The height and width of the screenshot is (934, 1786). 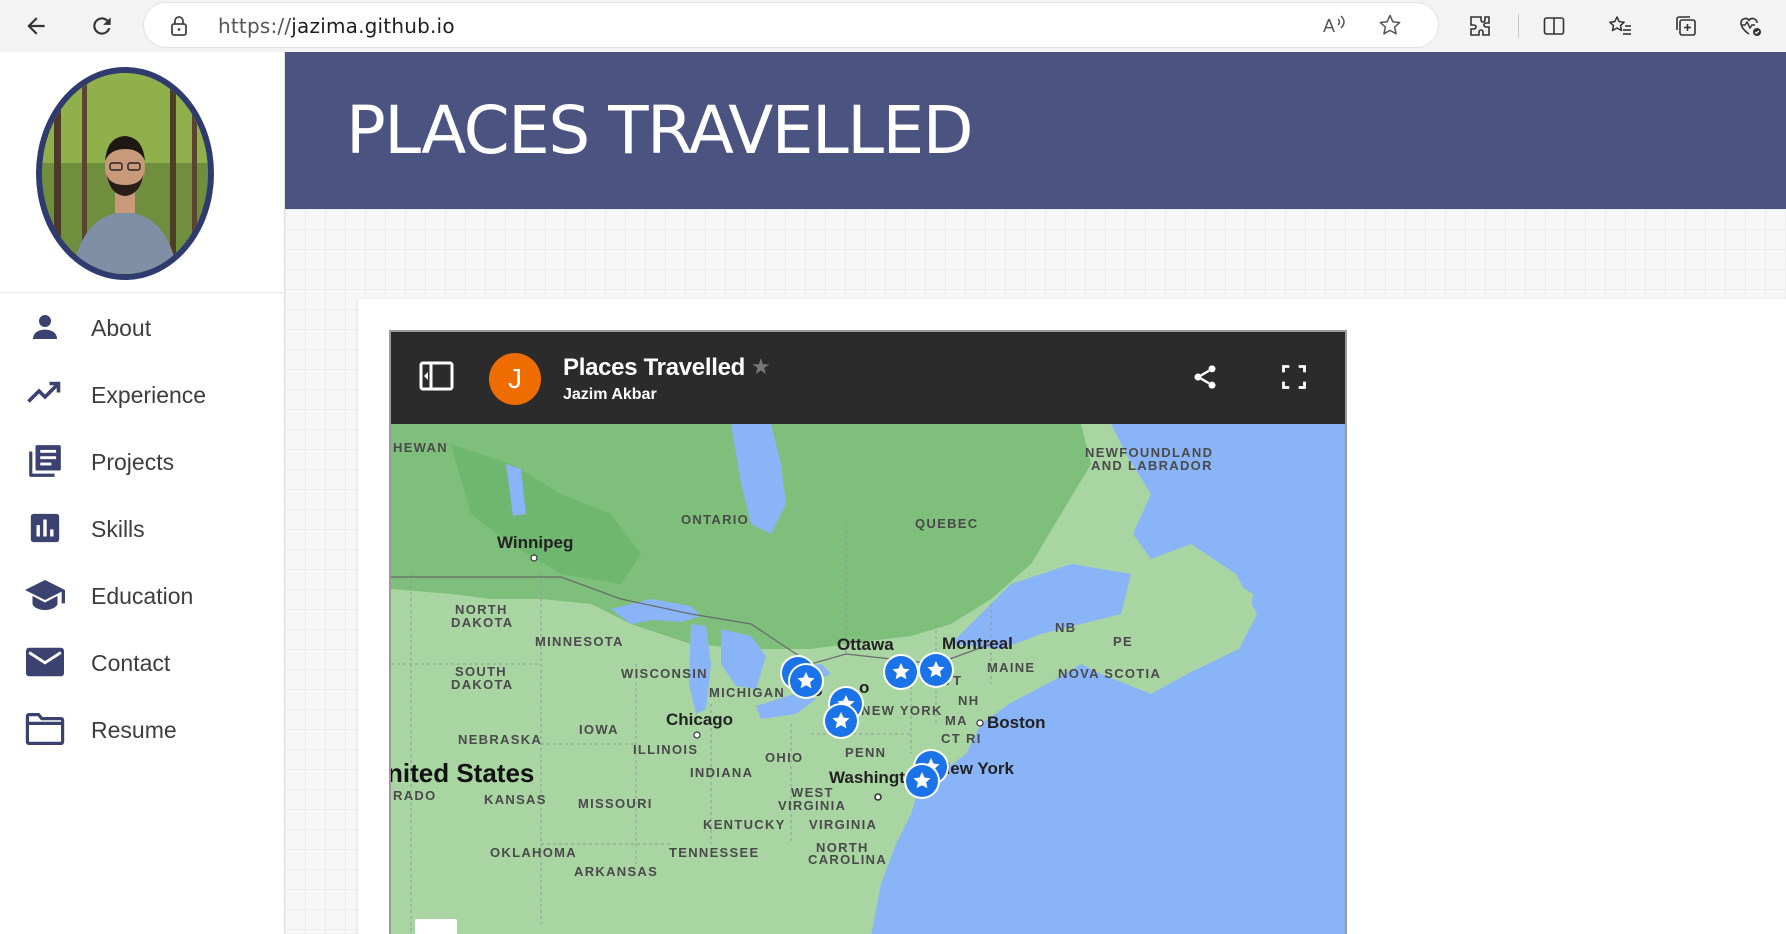 I want to click on lock-icon, so click(x=179, y=28).